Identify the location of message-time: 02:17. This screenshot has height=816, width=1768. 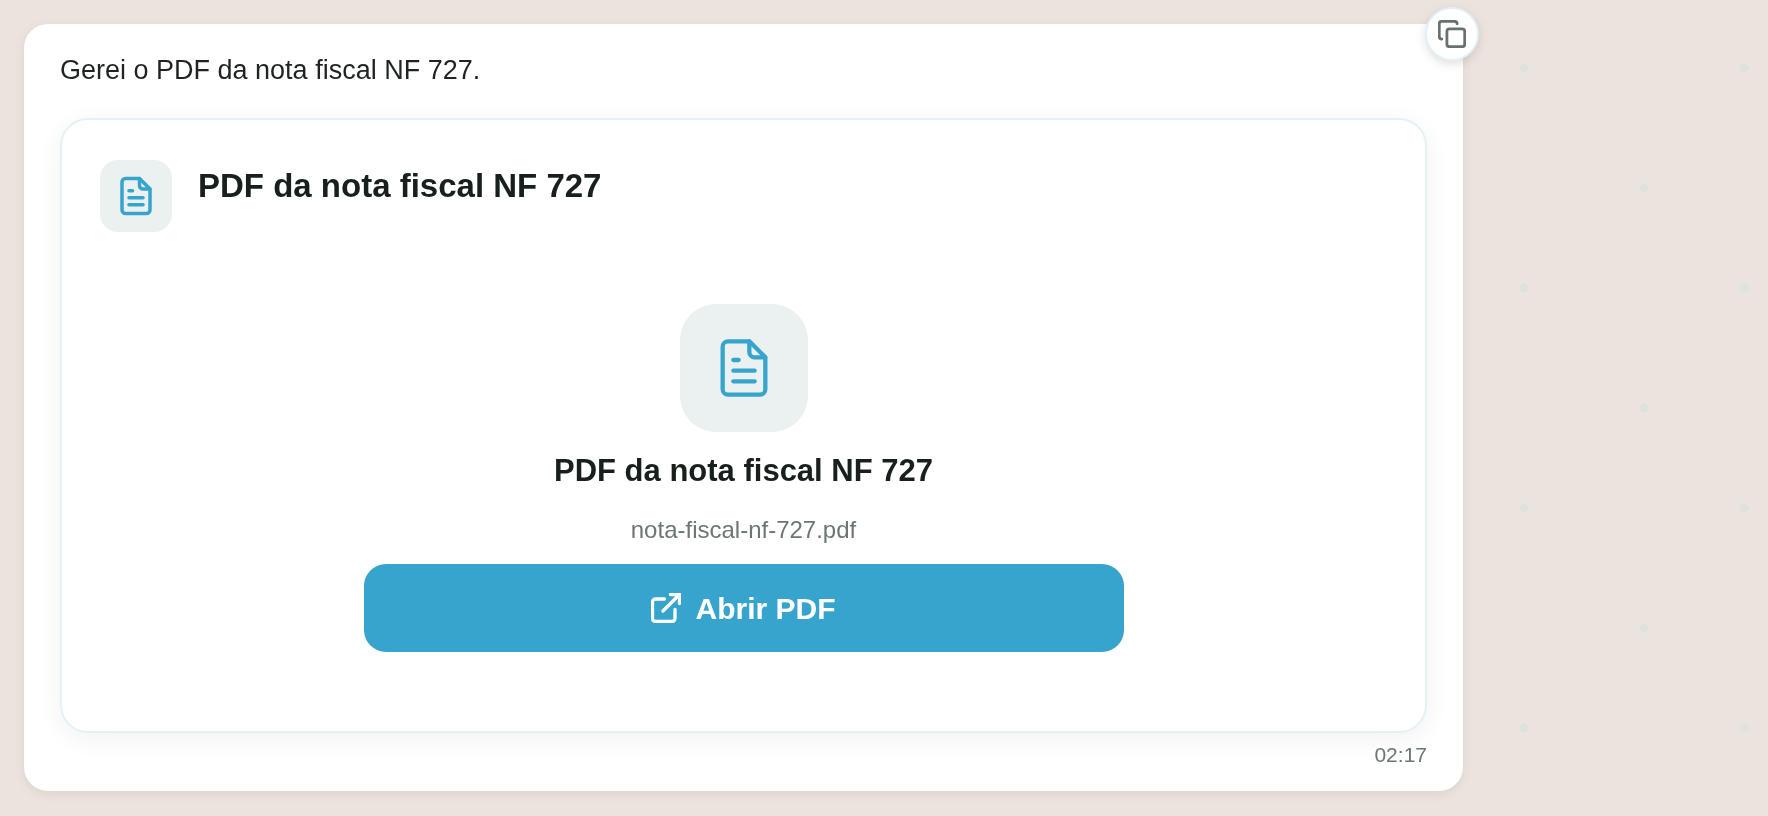
(1400, 755).